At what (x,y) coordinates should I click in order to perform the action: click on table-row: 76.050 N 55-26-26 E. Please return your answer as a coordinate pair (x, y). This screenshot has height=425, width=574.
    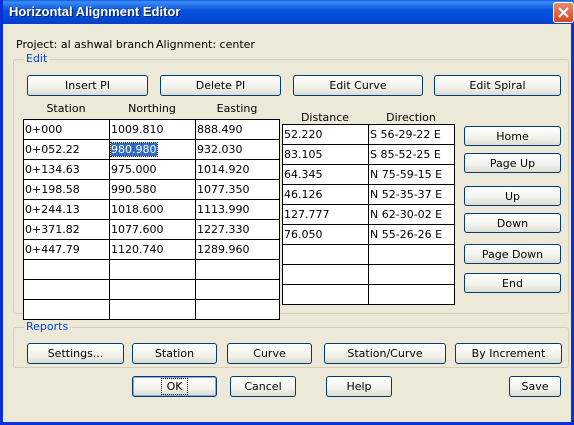
    Looking at the image, I should click on (368, 234).